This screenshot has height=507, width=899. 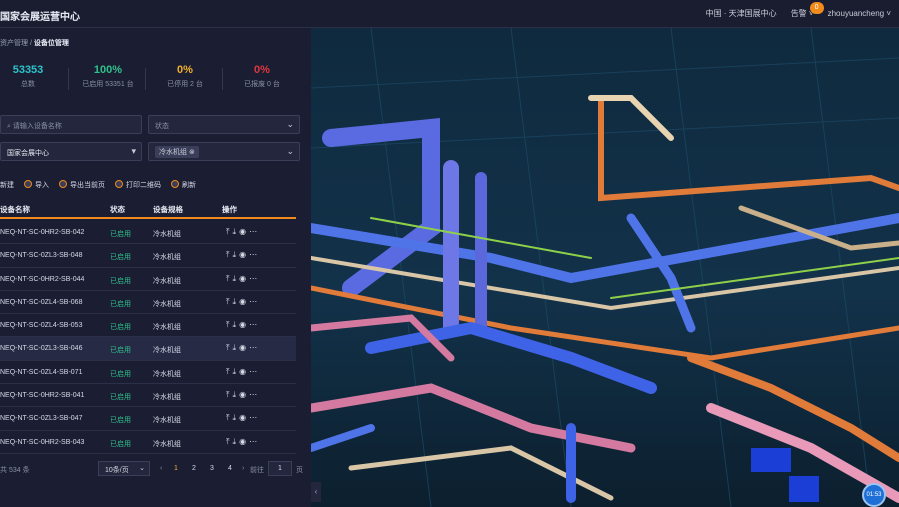 I want to click on location-value: 国家会展中心, so click(x=28, y=153).